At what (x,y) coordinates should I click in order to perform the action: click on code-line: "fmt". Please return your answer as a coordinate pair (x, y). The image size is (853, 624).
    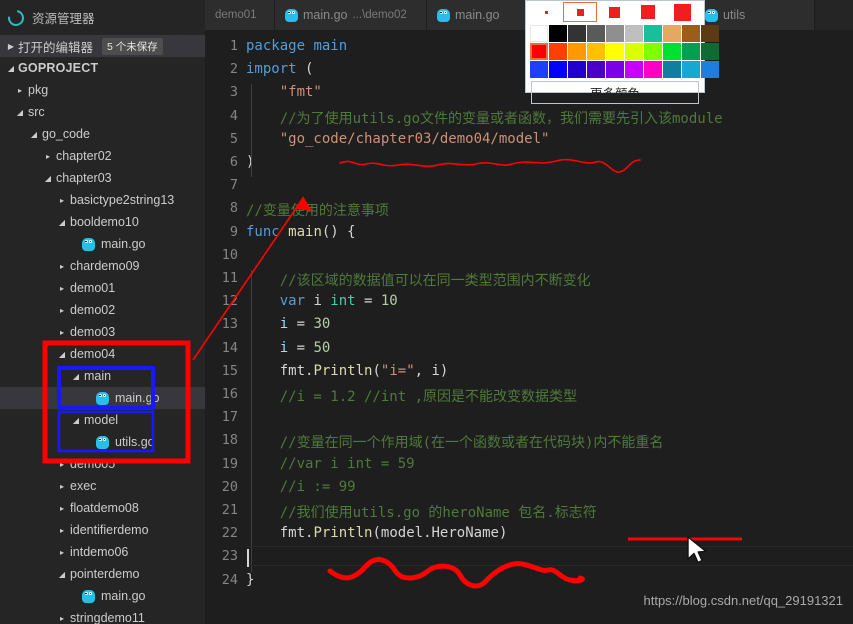
    Looking at the image, I should click on (284, 92).